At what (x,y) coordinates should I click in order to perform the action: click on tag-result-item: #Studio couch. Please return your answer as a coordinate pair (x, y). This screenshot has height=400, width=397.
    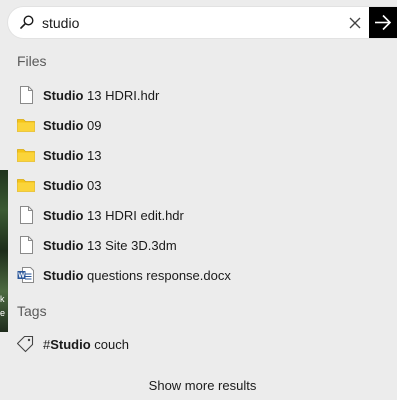
    Looking at the image, I should click on (200, 344).